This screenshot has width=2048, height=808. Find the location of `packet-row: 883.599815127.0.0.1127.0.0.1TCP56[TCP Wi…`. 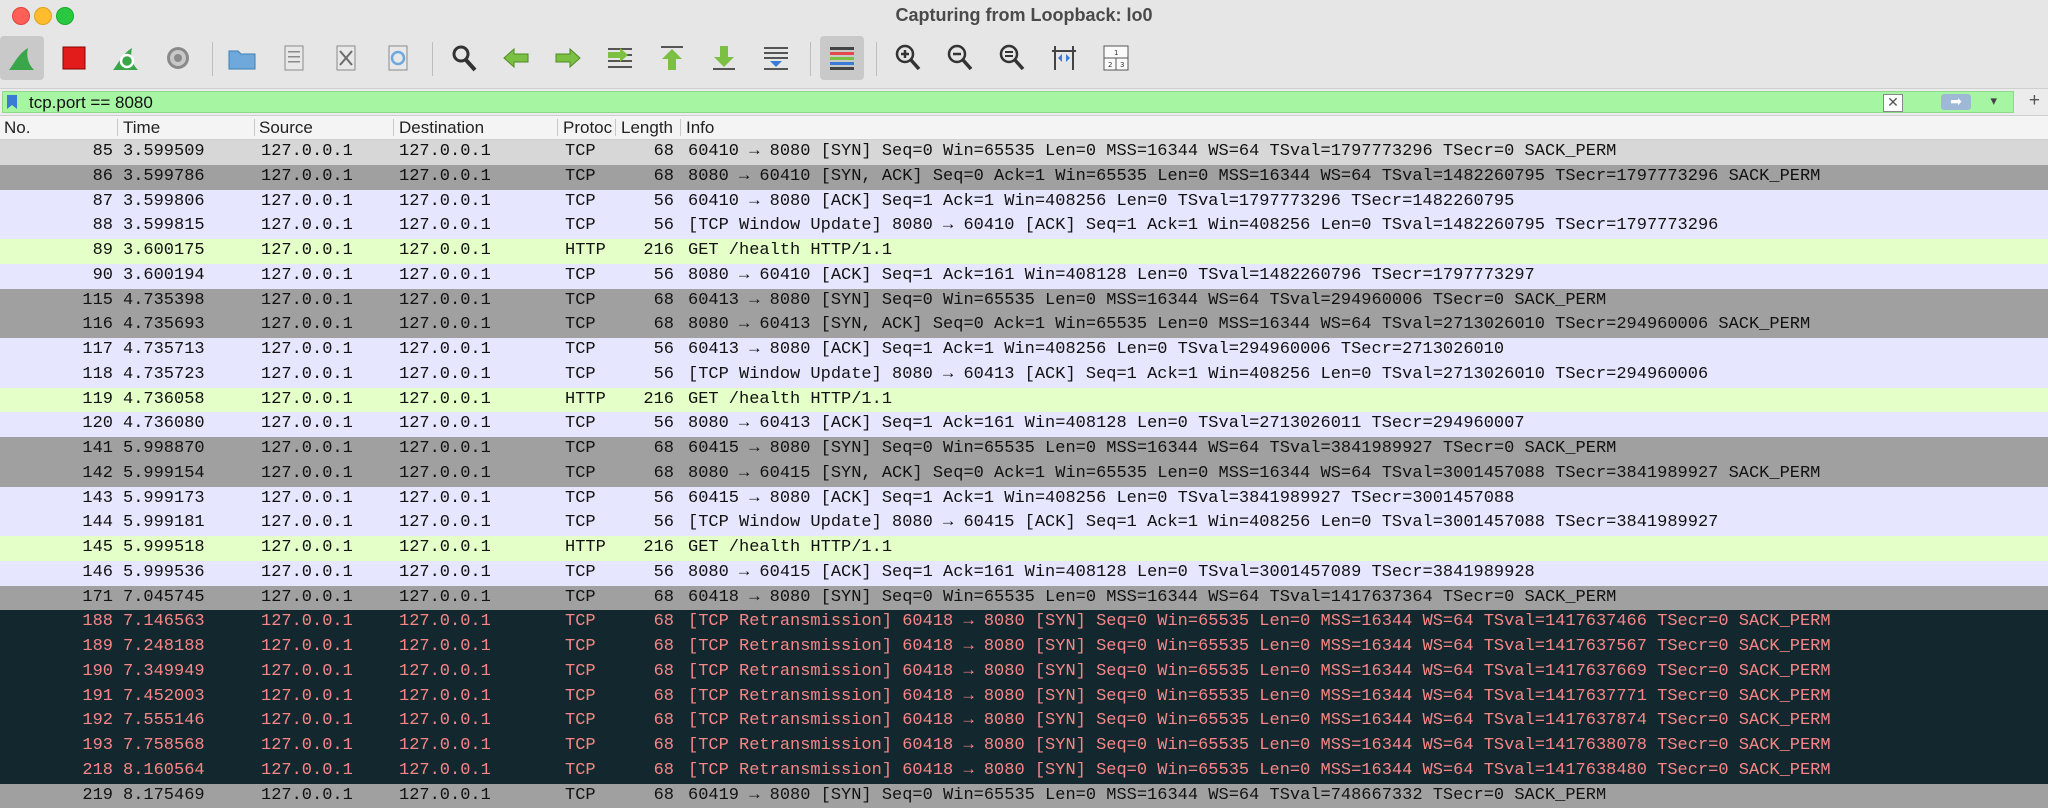

packet-row: 883.599815127.0.0.1127.0.0.1TCP56[TCP Wi… is located at coordinates (1024, 226).